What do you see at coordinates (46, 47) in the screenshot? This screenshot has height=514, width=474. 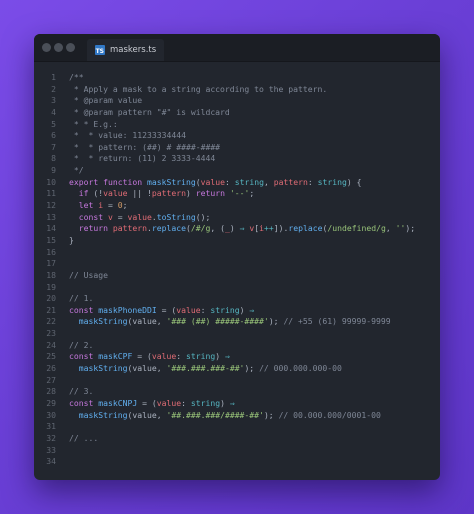 I see `close-window-dot` at bounding box center [46, 47].